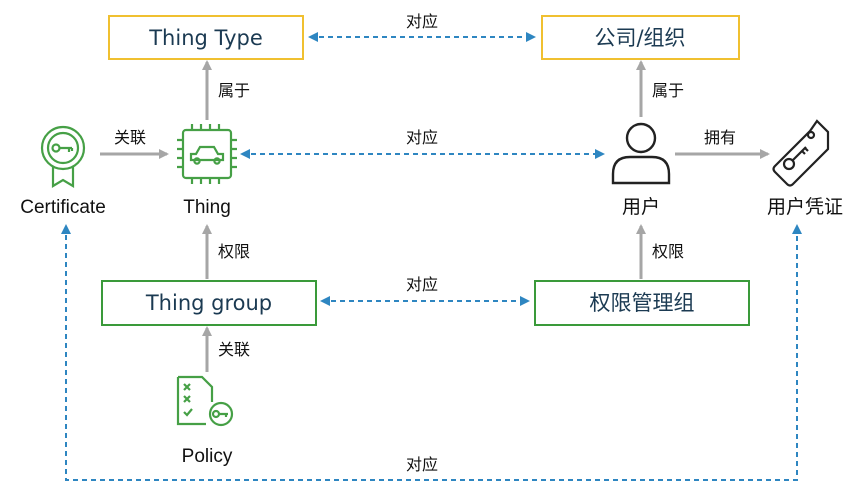 The height and width of the screenshot is (493, 866). What do you see at coordinates (422, 21) in the screenshot?
I see `edge-label-correspond-top: 对应` at bounding box center [422, 21].